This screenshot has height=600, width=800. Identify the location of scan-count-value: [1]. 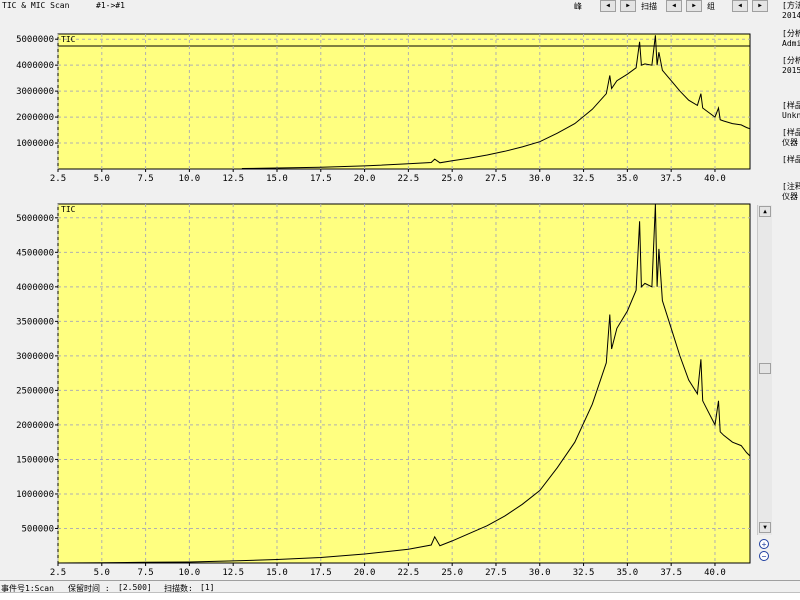
(207, 587).